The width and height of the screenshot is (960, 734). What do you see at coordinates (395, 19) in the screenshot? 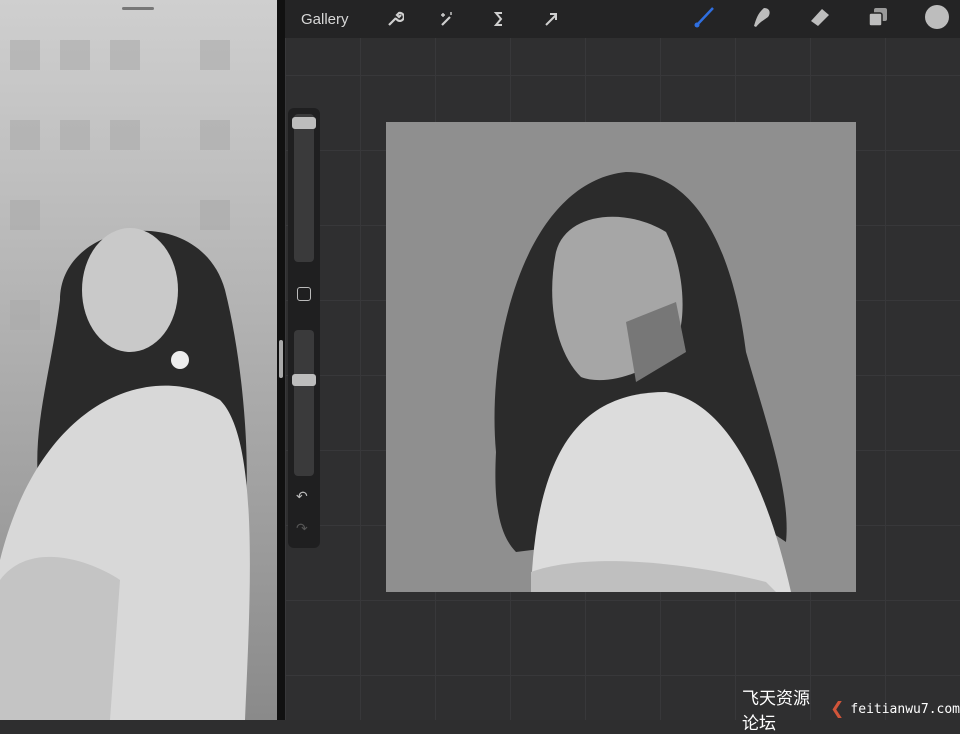
I see `wrench-icon` at bounding box center [395, 19].